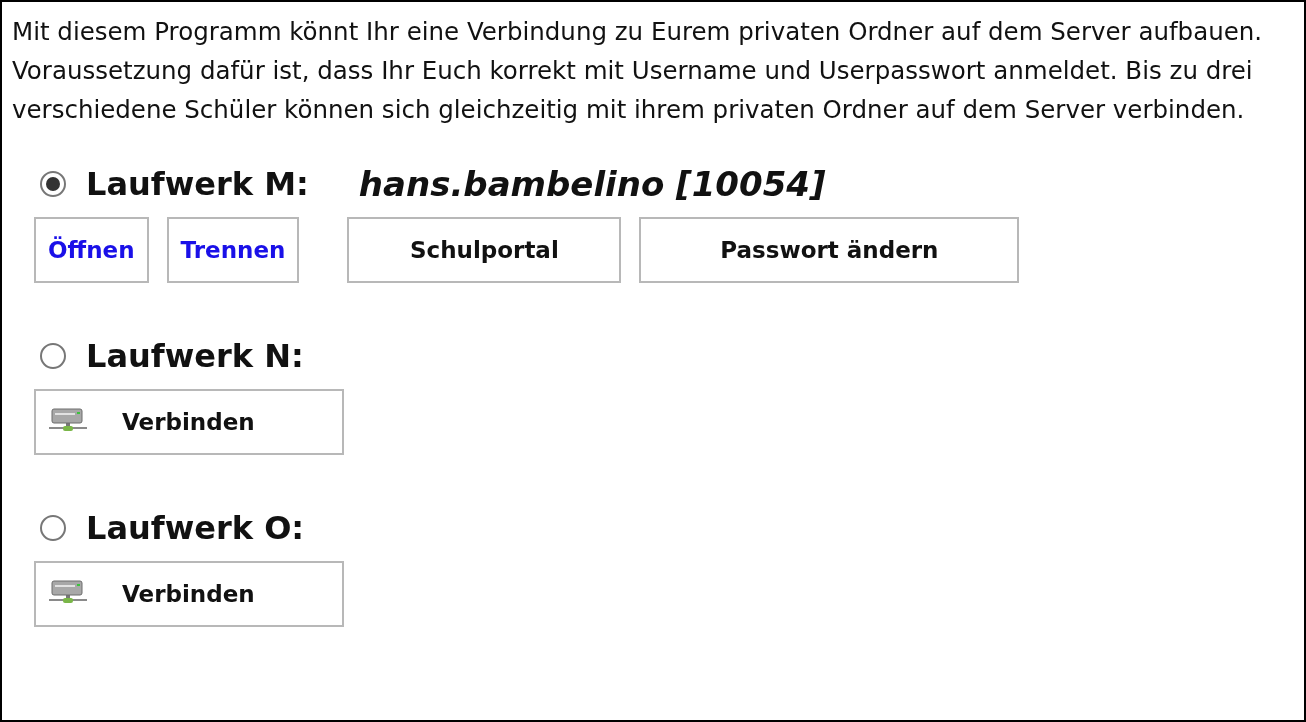  I want to click on button: Trennen, so click(233, 250).